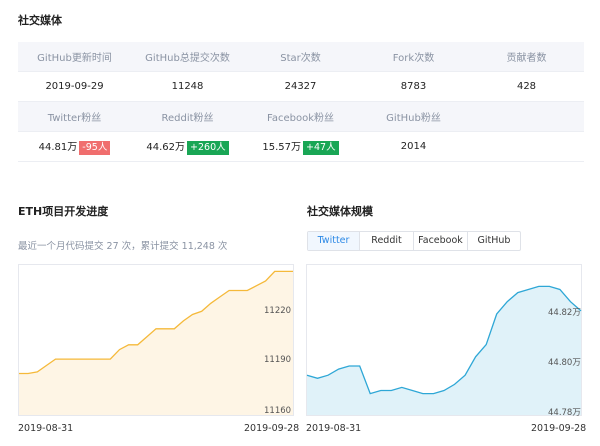 This screenshot has height=446, width=600. I want to click on dev-x-label-end: 2019-09-28, so click(272, 428).